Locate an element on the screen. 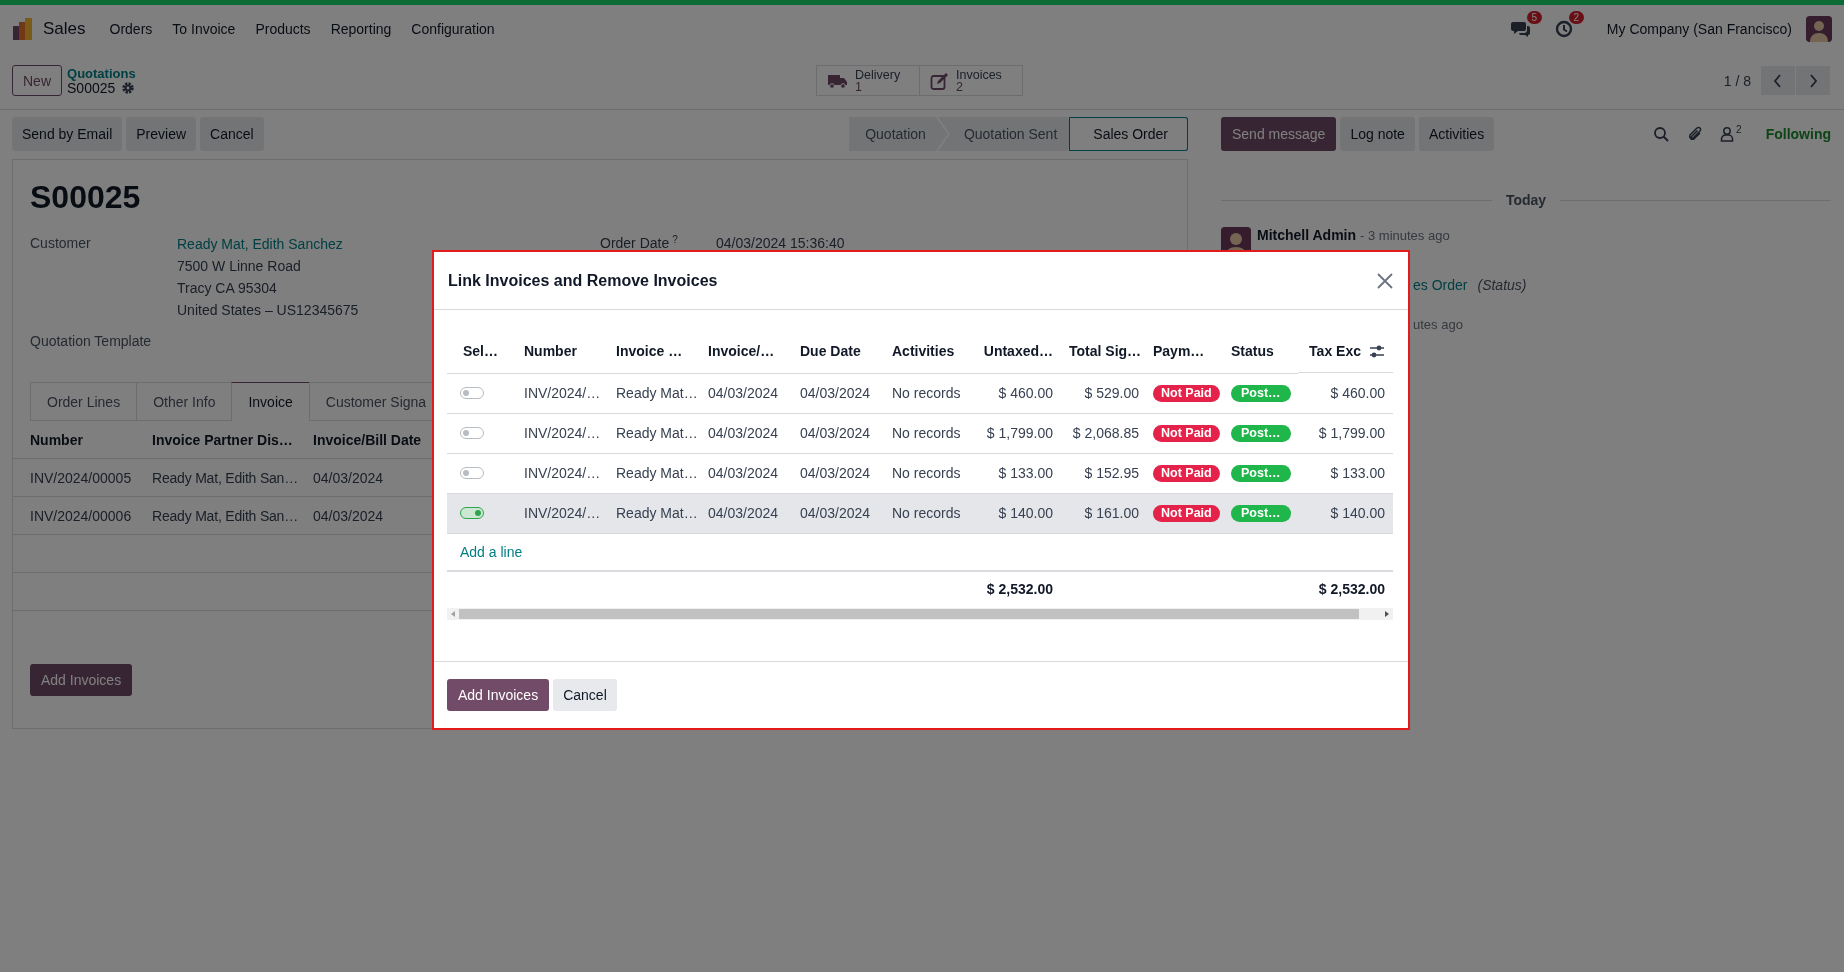 The width and height of the screenshot is (1844, 972). add-line-link: Add a line is located at coordinates (491, 551).